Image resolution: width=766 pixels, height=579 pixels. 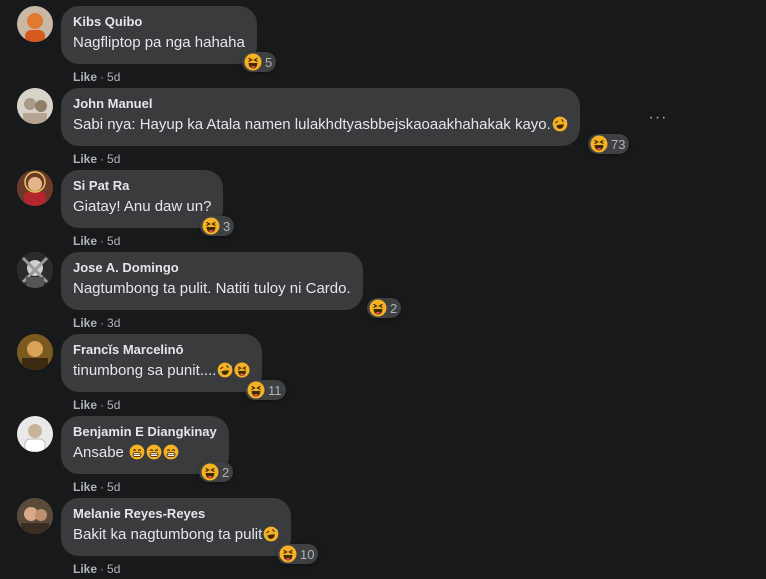 What do you see at coordinates (161, 350) in the screenshot?
I see `comment-author: Francĭs Marcelinō` at bounding box center [161, 350].